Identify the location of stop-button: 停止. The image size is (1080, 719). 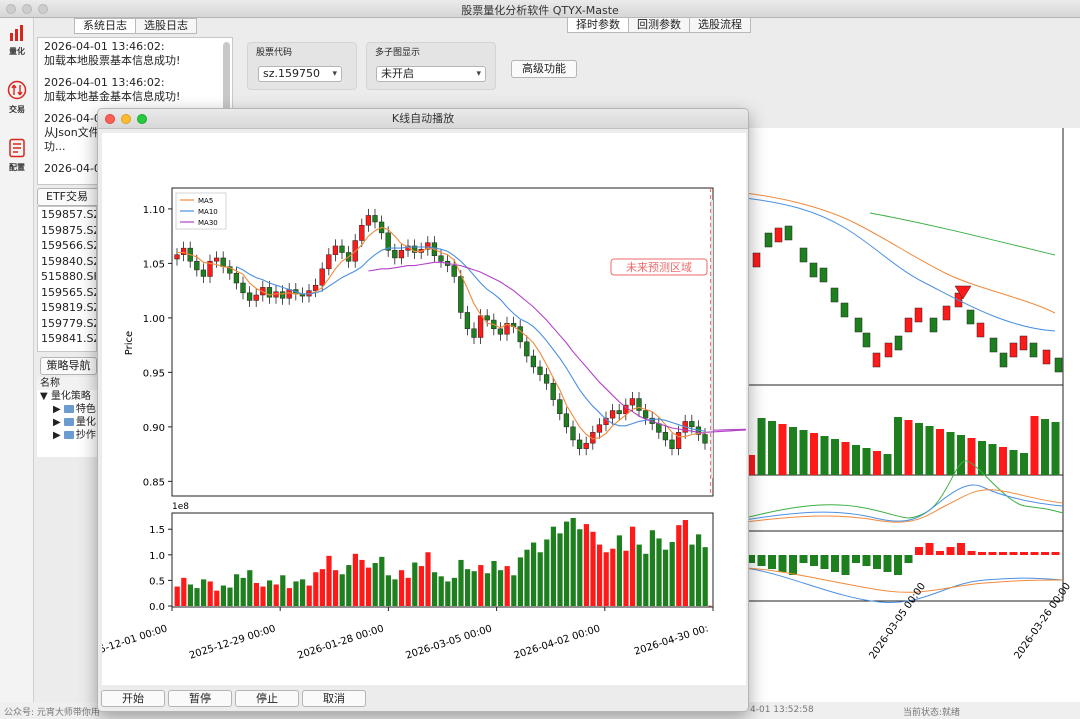
(267, 698).